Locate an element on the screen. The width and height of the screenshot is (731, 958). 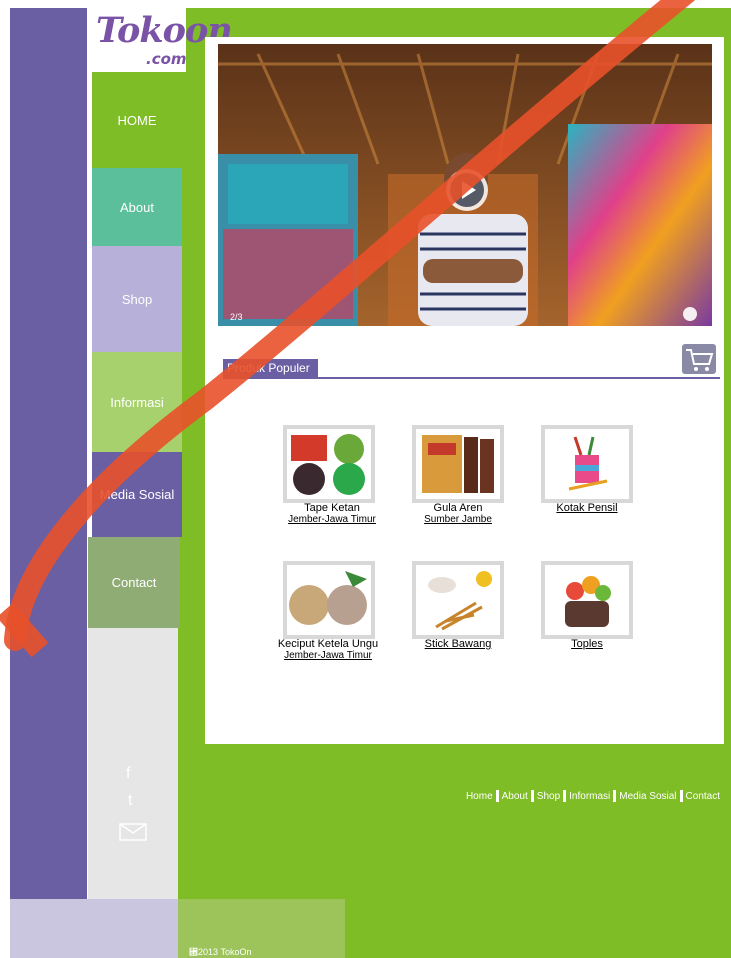
shopping-cart-icon is located at coordinates (699, 359).